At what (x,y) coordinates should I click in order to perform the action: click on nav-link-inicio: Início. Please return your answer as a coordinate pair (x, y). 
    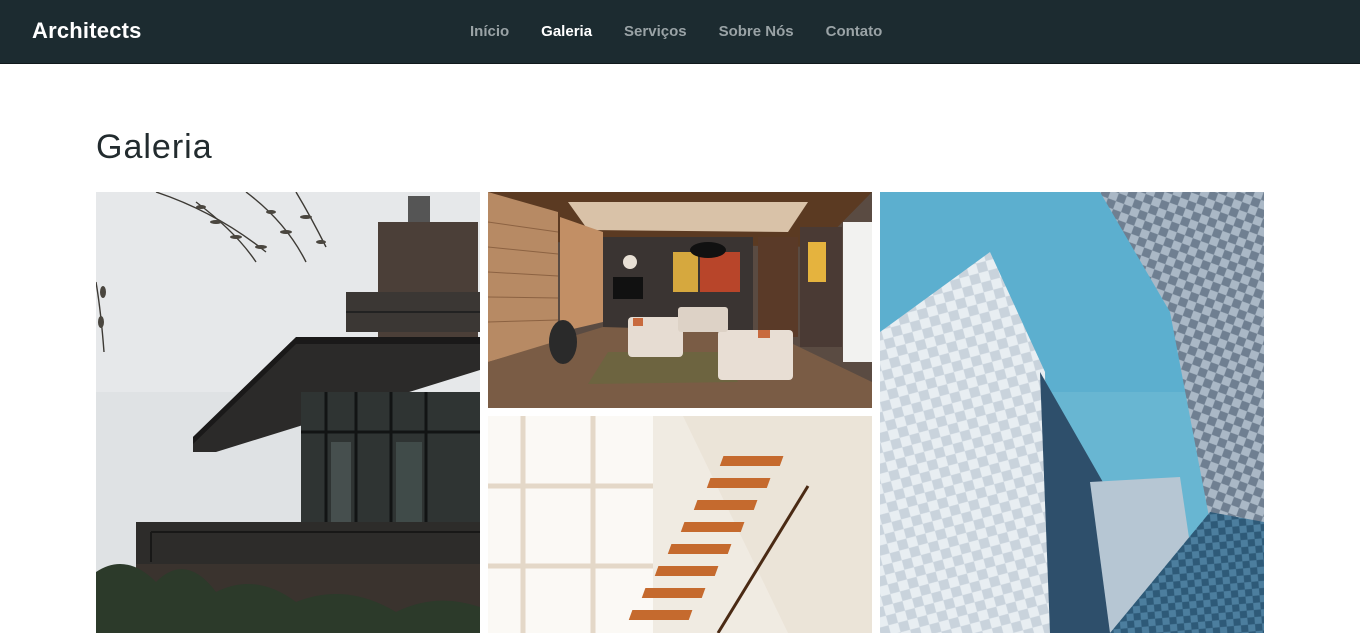
    Looking at the image, I should click on (489, 31).